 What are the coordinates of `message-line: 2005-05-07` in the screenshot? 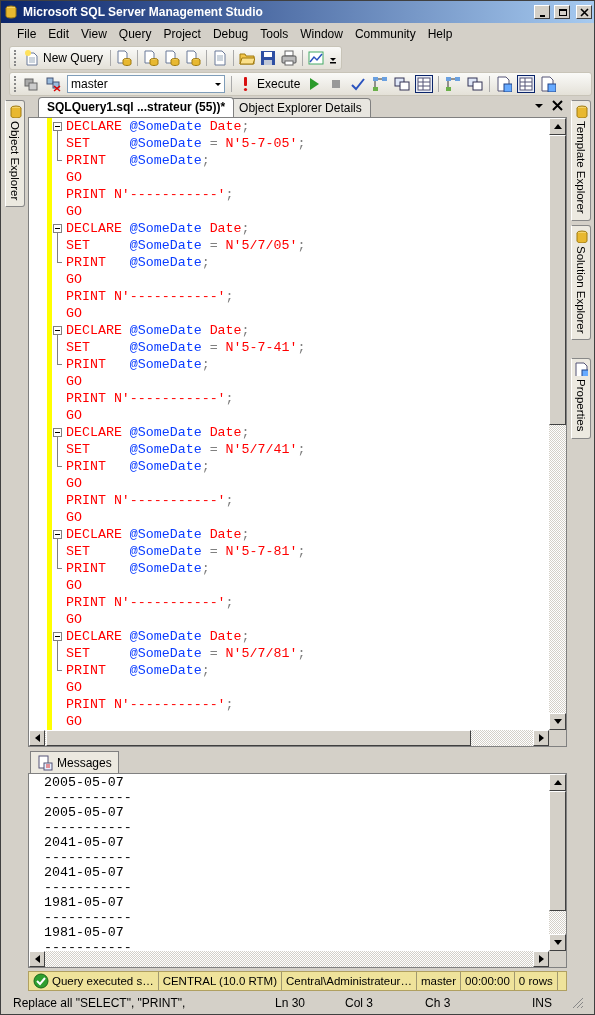 It's located at (84, 782).